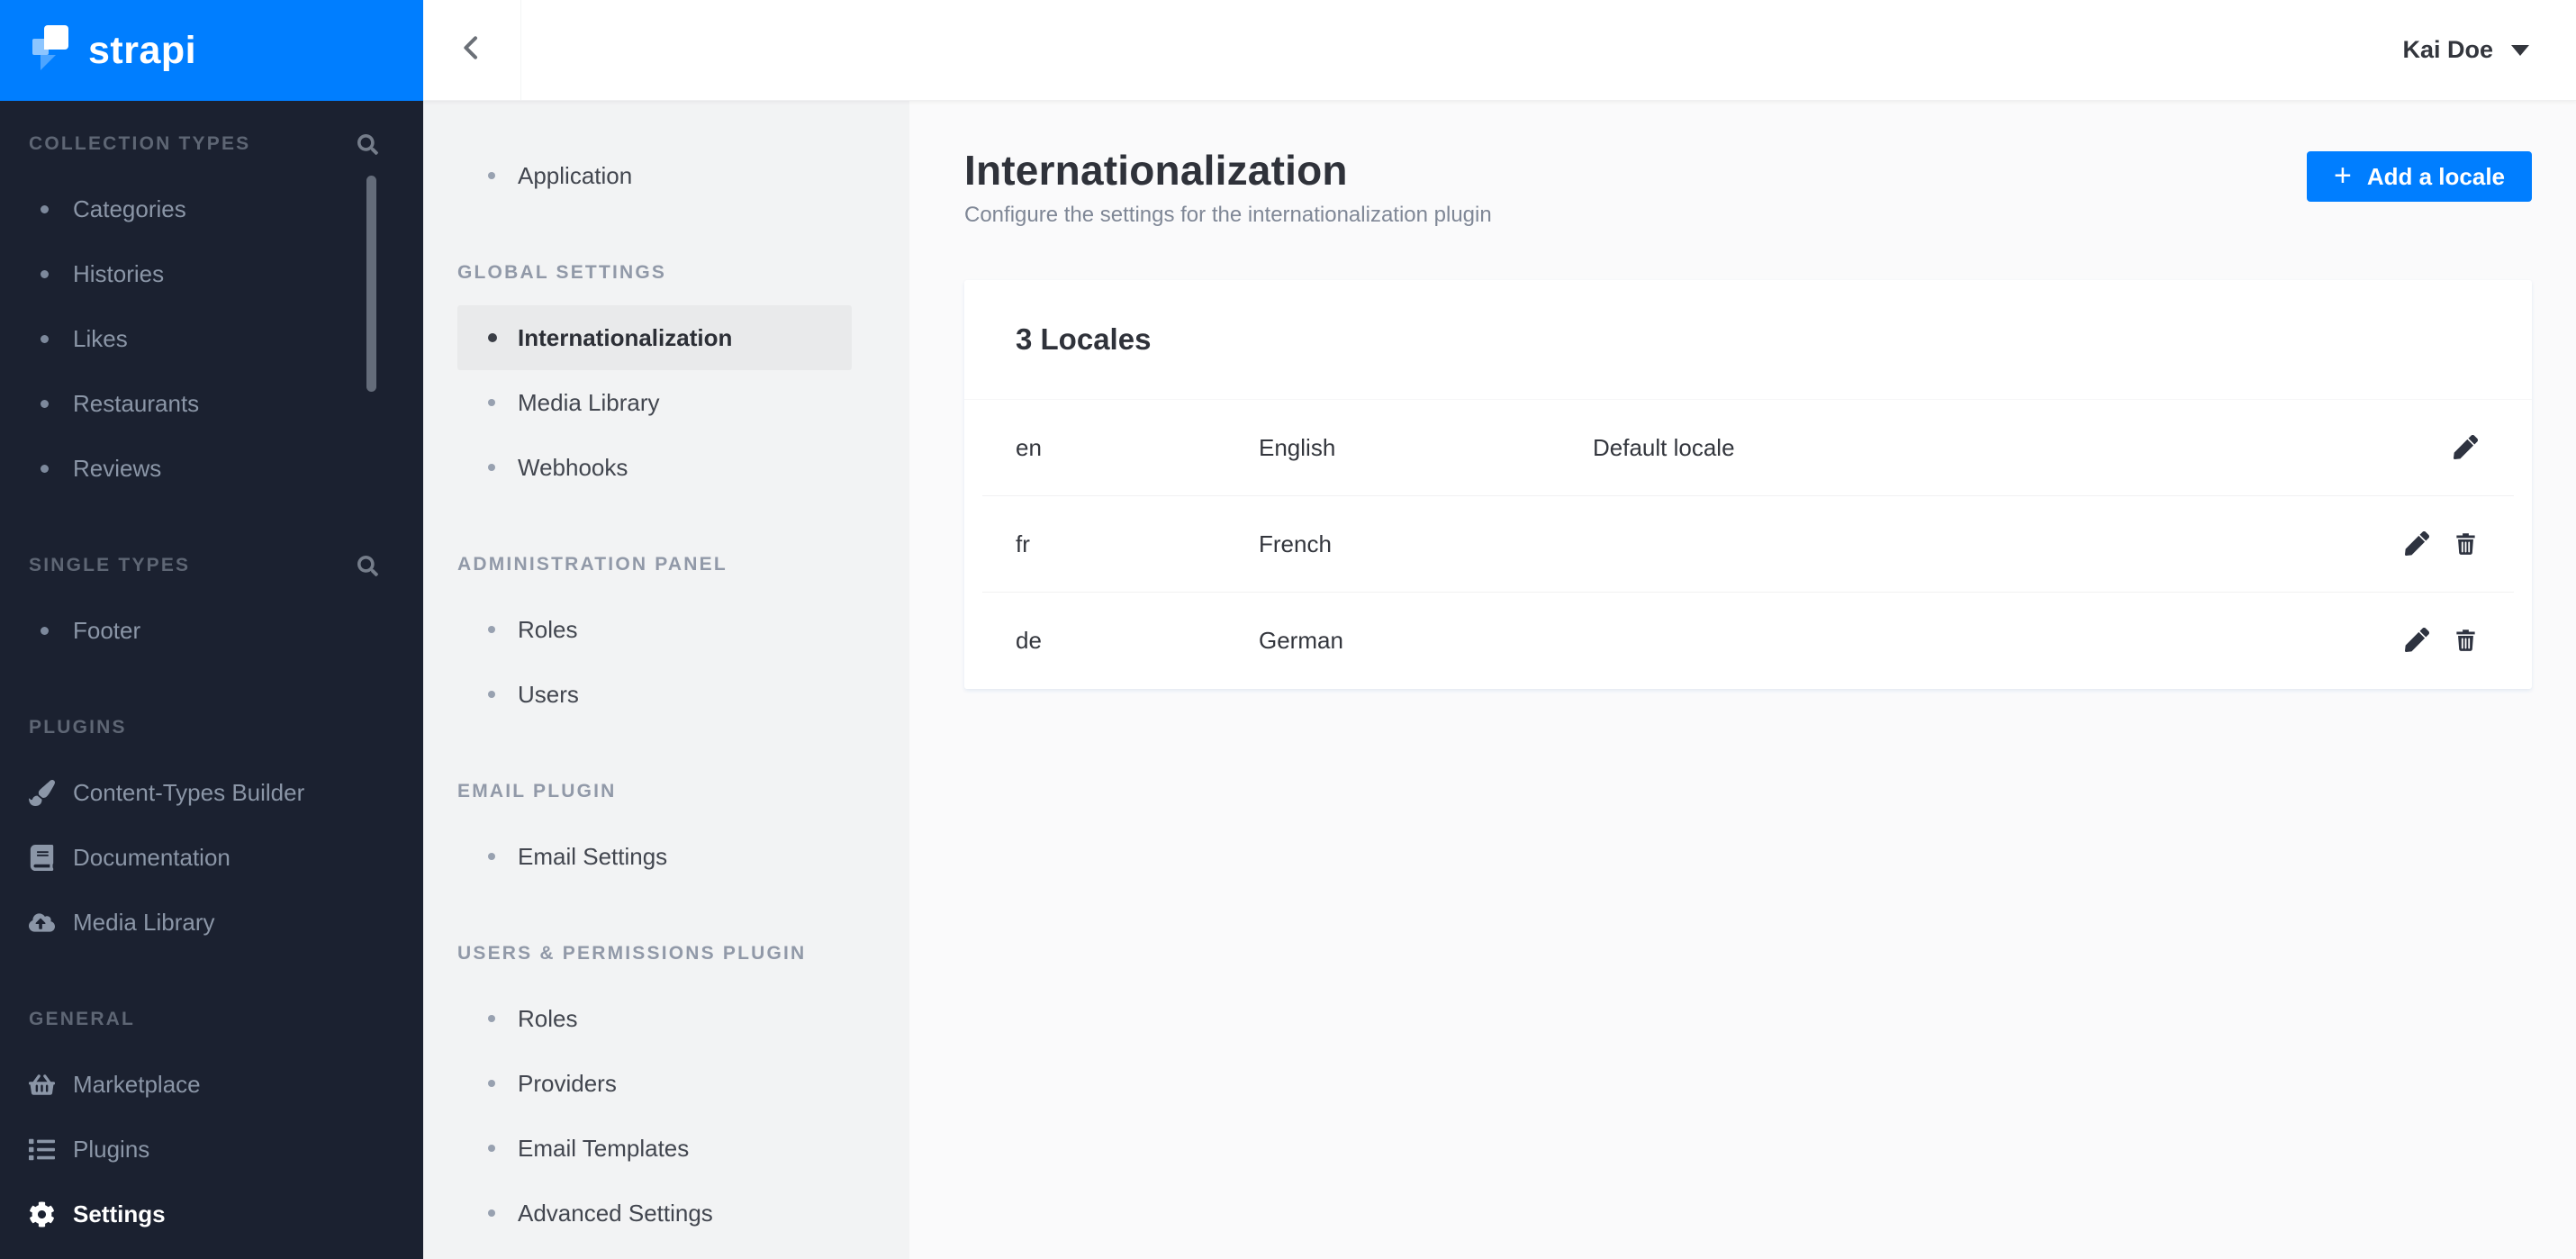 The width and height of the screenshot is (2576, 1259). Describe the element at coordinates (1029, 640) in the screenshot. I see `locale-code: de` at that location.